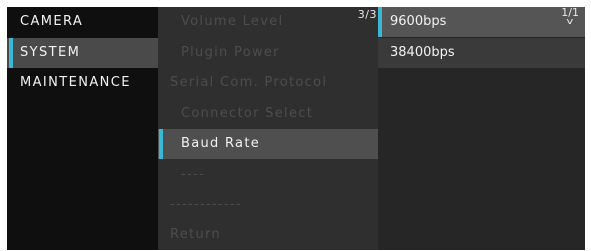 This screenshot has width=591, height=251. I want to click on submenu-item-label: Connector Select, so click(247, 113).